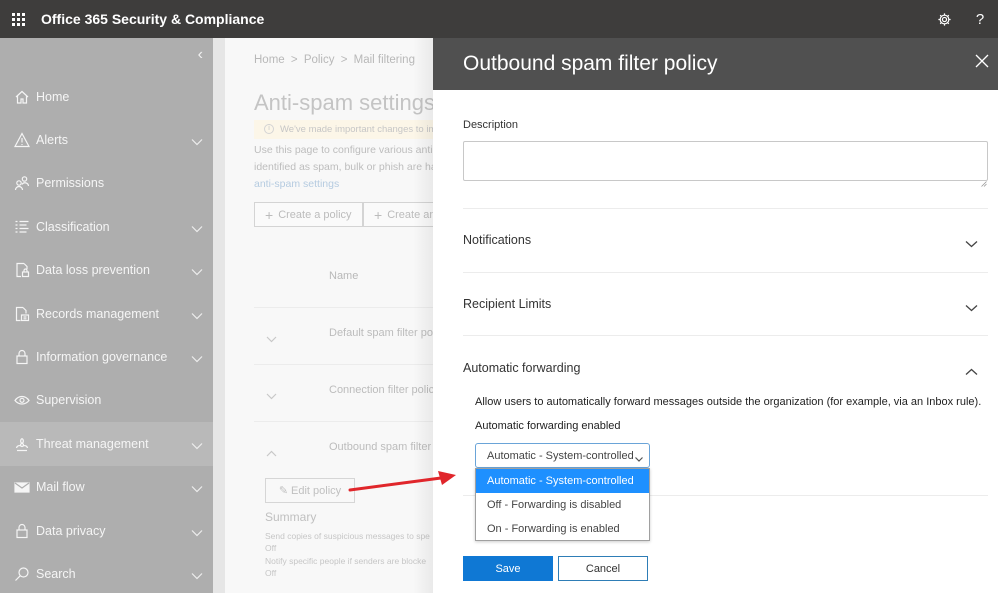 This screenshot has width=998, height=593. I want to click on panel-shadow, so click(423, 315).